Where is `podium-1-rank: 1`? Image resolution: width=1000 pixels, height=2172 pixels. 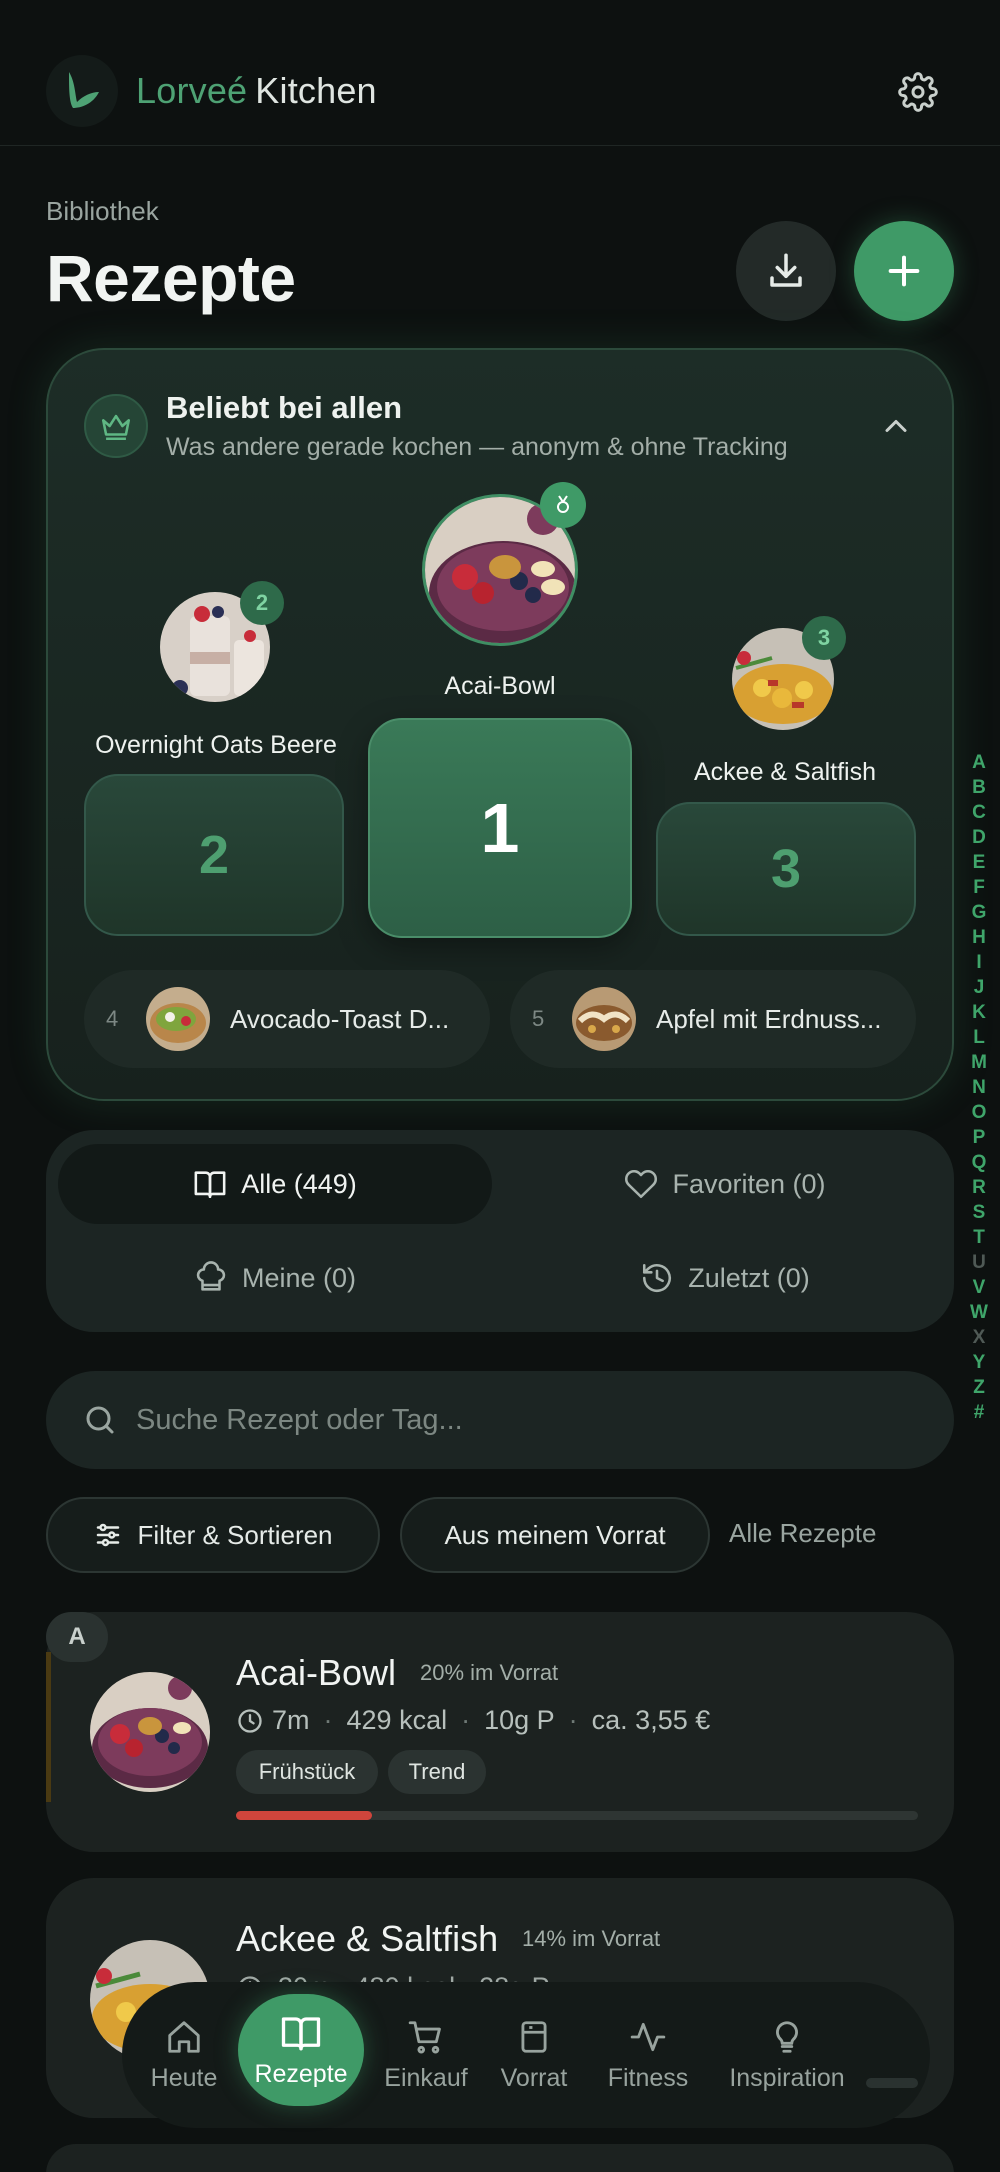 podium-1-rank: 1 is located at coordinates (500, 828).